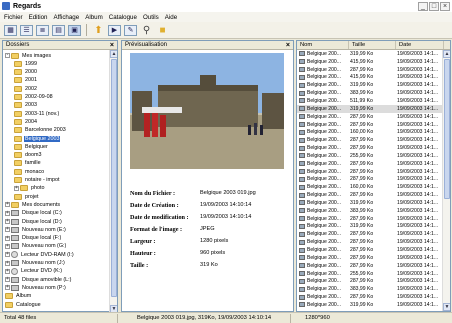 Image resolution: width=452 pixels, height=323 pixels. I want to click on preview-view-icon: ▣, so click(74, 30).